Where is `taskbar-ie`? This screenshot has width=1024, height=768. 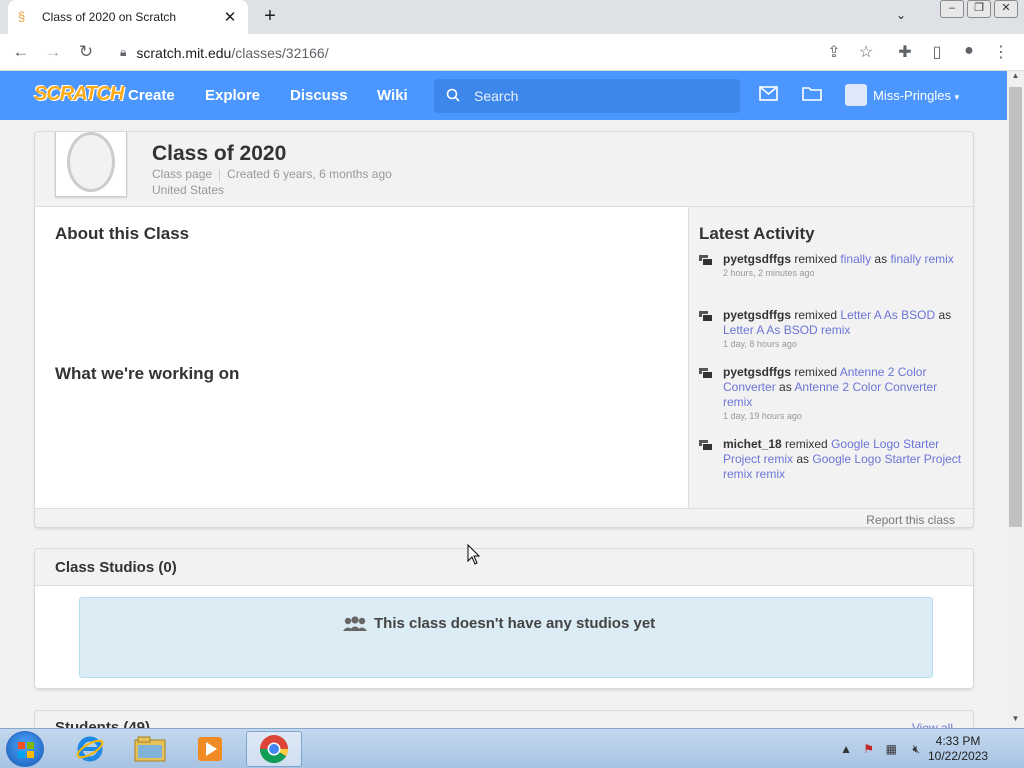
taskbar-ie is located at coordinates (90, 749).